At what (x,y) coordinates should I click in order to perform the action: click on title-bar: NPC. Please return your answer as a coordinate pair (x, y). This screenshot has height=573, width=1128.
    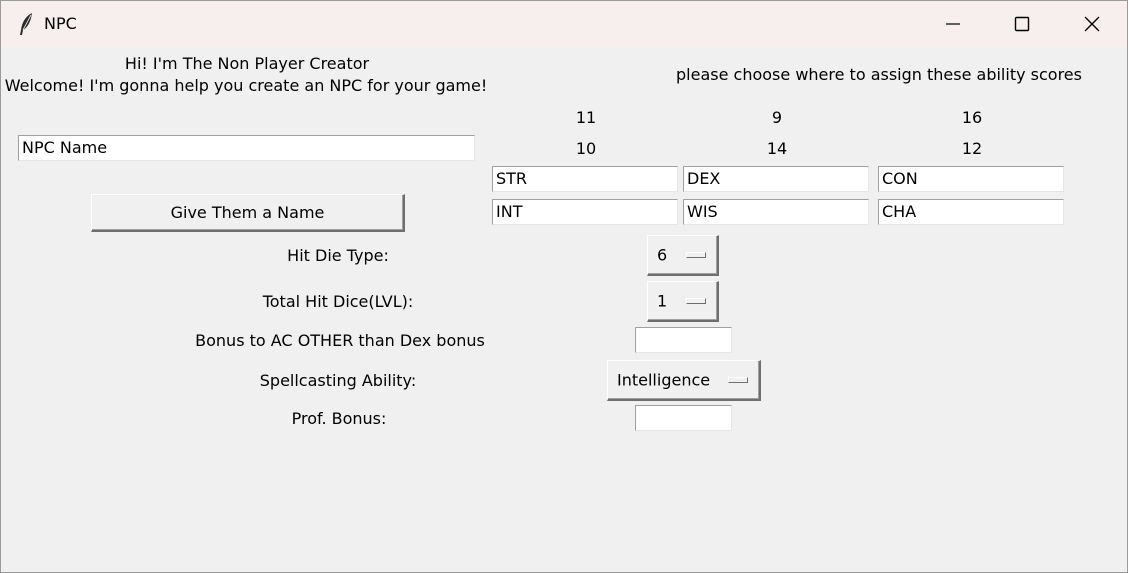
    Looking at the image, I should click on (564, 24).